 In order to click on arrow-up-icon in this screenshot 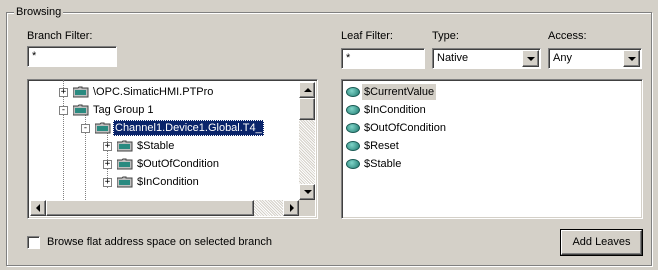, I will do `click(308, 90)`.